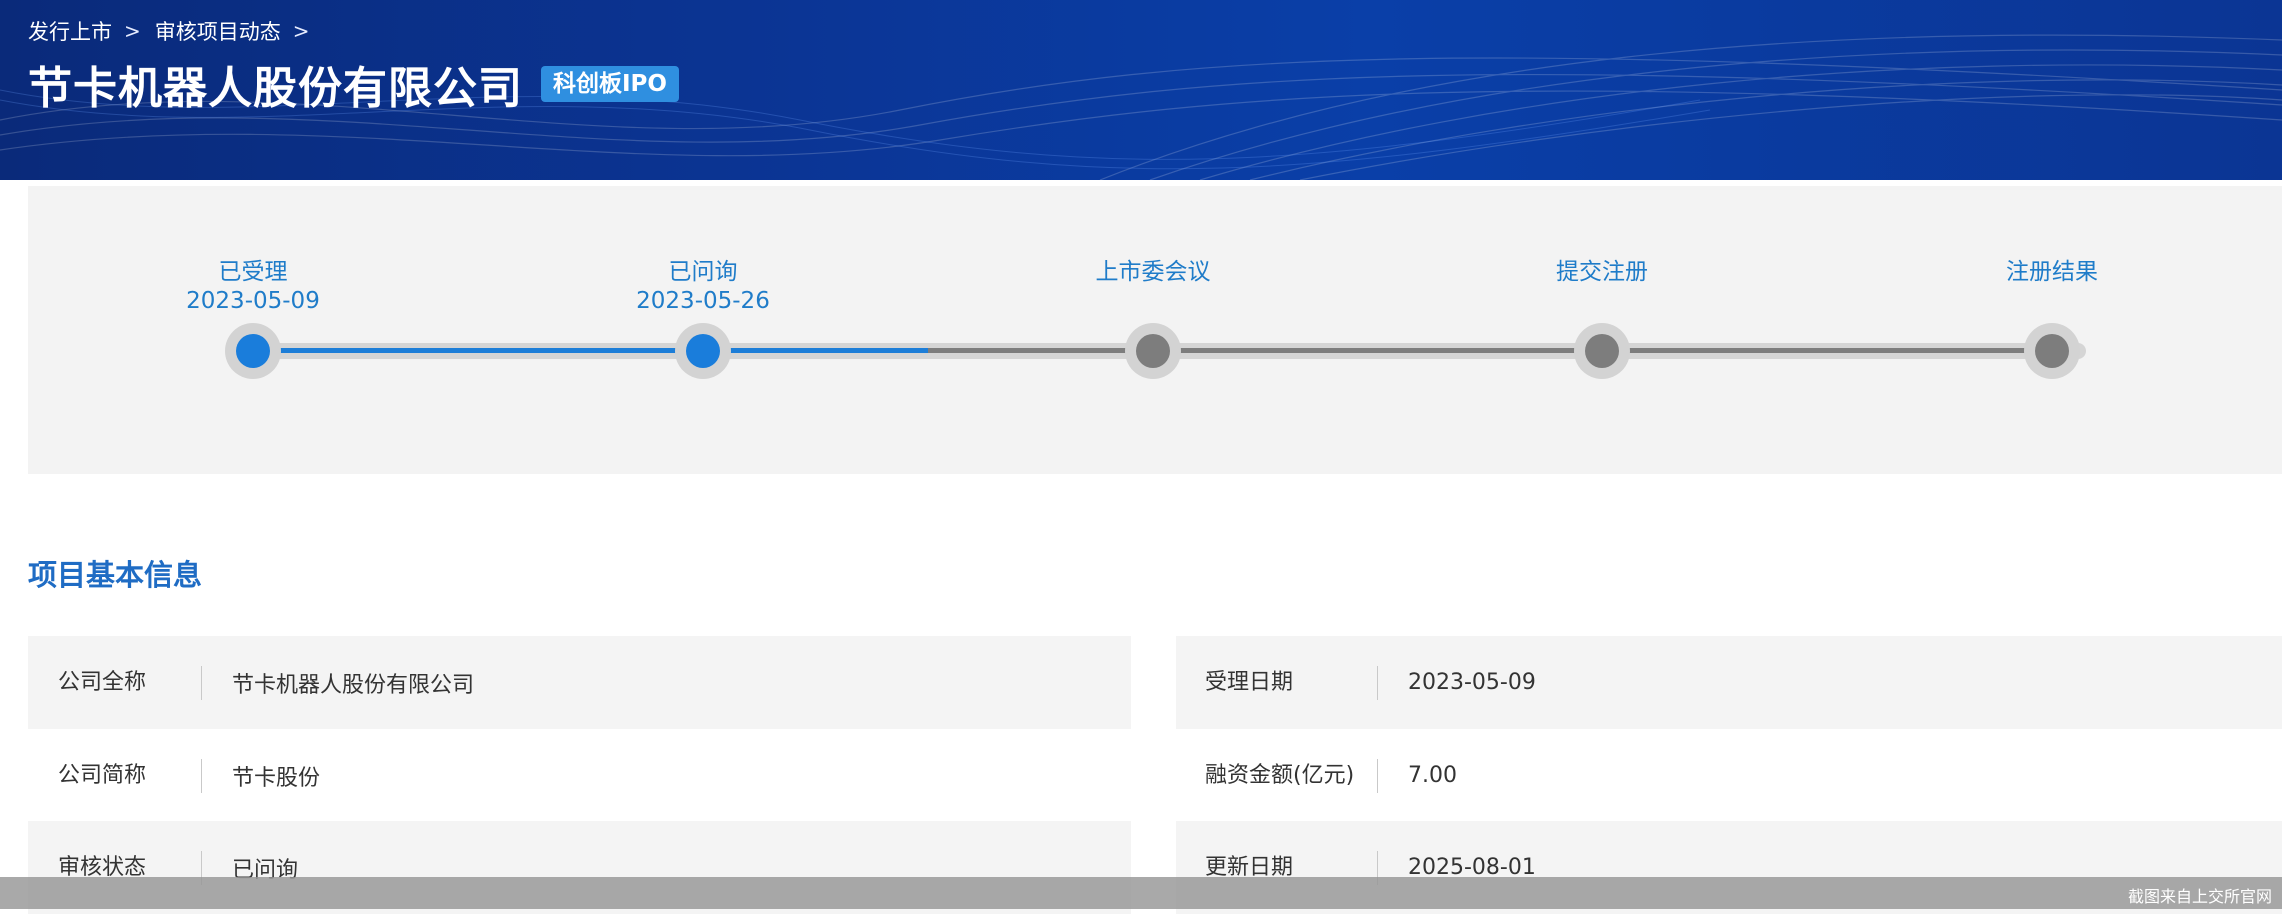  I want to click on info-row-acceptance-date: 受理日期 2023-05-09, so click(1729, 682).